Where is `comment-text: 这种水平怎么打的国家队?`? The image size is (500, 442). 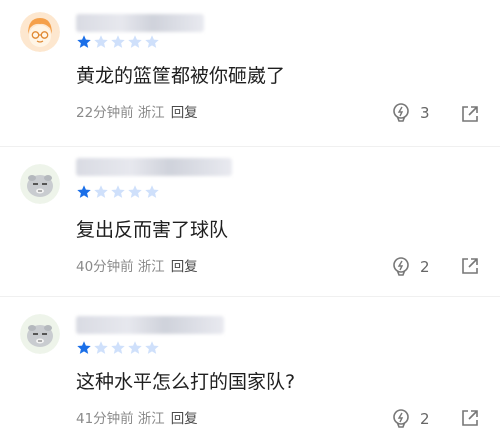 comment-text: 这种水平怎么打的国家队? is located at coordinates (186, 382).